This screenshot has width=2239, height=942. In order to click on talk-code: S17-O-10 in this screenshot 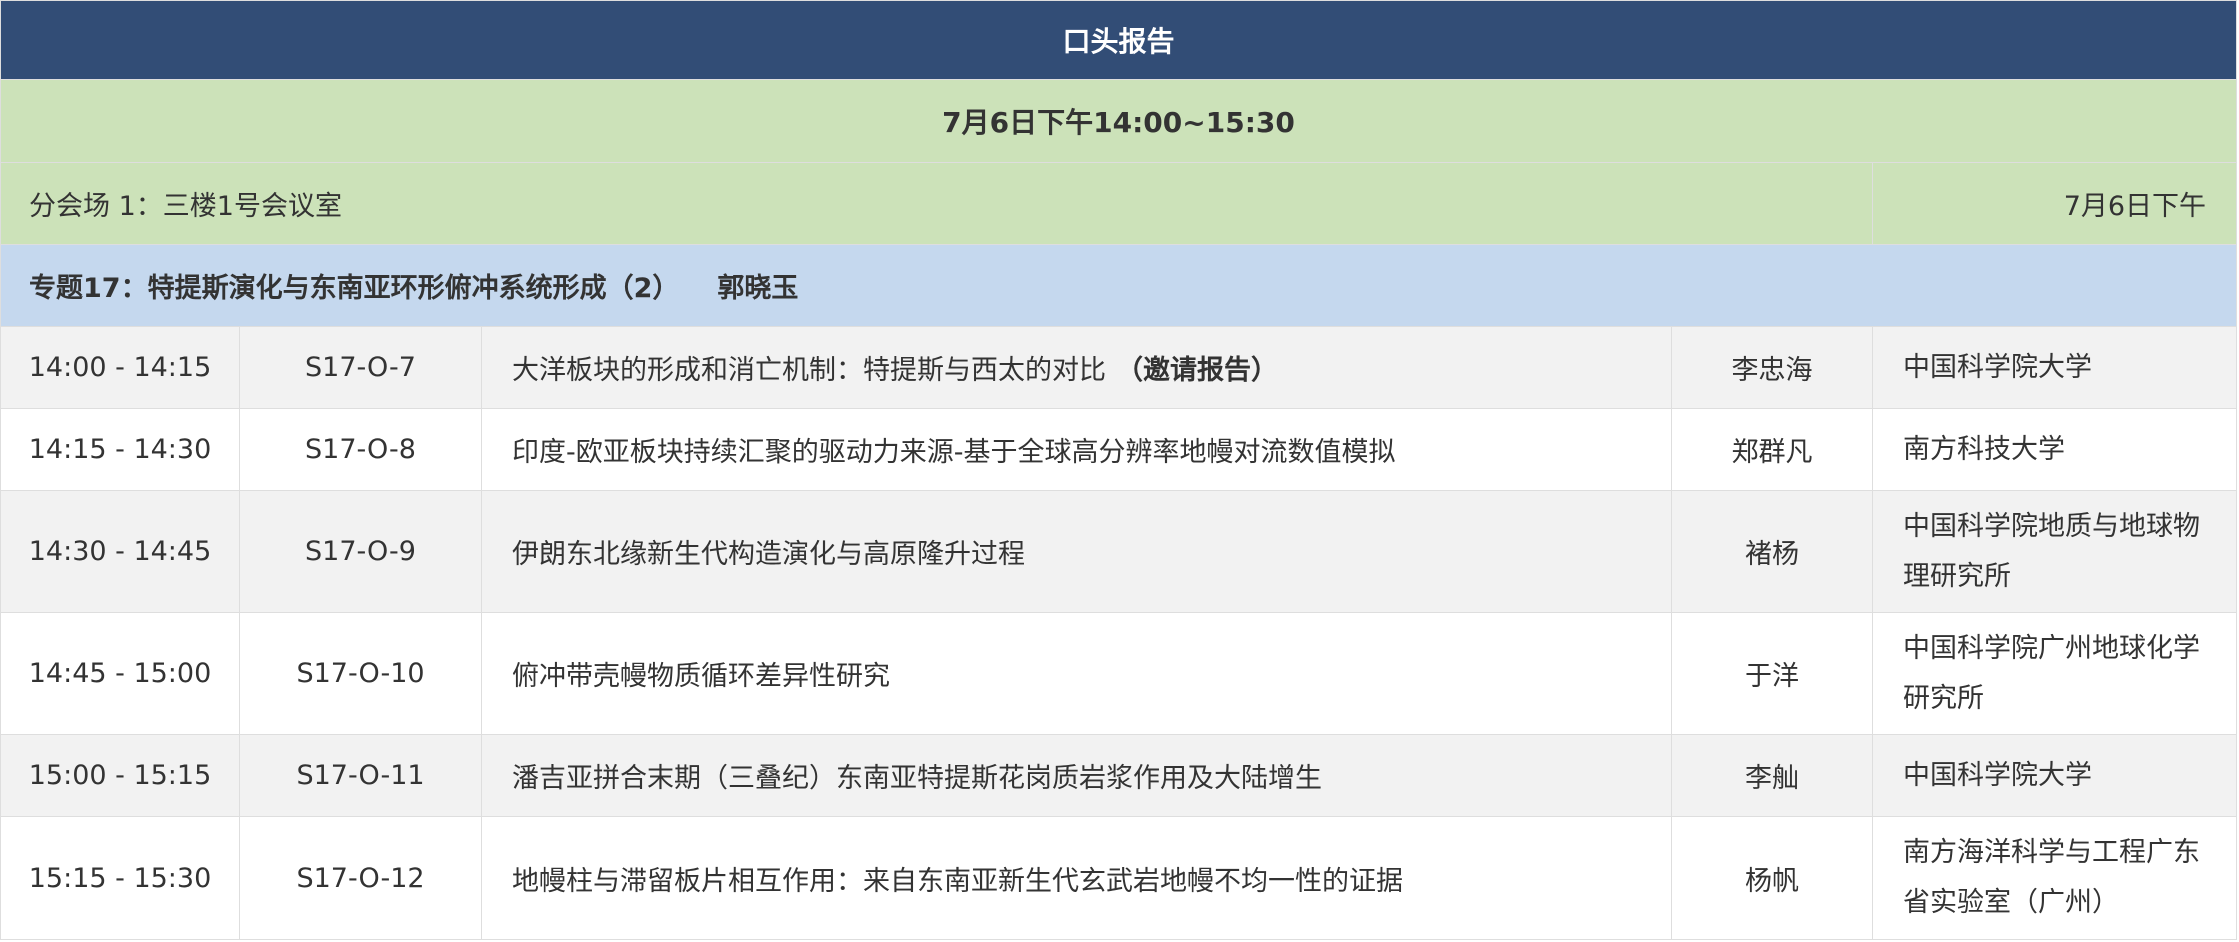, I will do `click(360, 673)`.